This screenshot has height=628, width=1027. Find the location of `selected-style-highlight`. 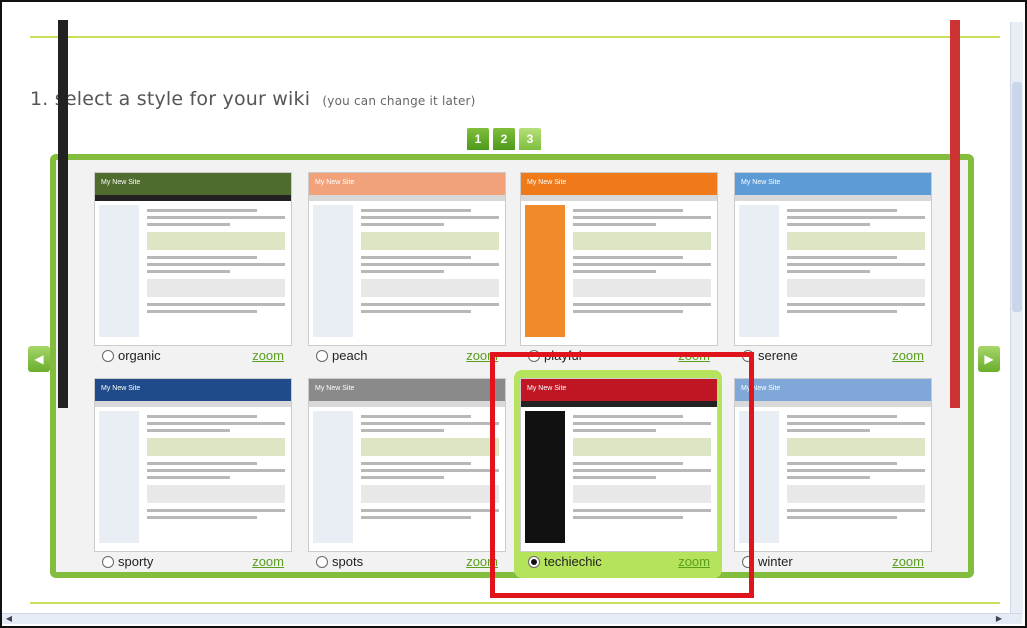

selected-style-highlight is located at coordinates (622, 475).